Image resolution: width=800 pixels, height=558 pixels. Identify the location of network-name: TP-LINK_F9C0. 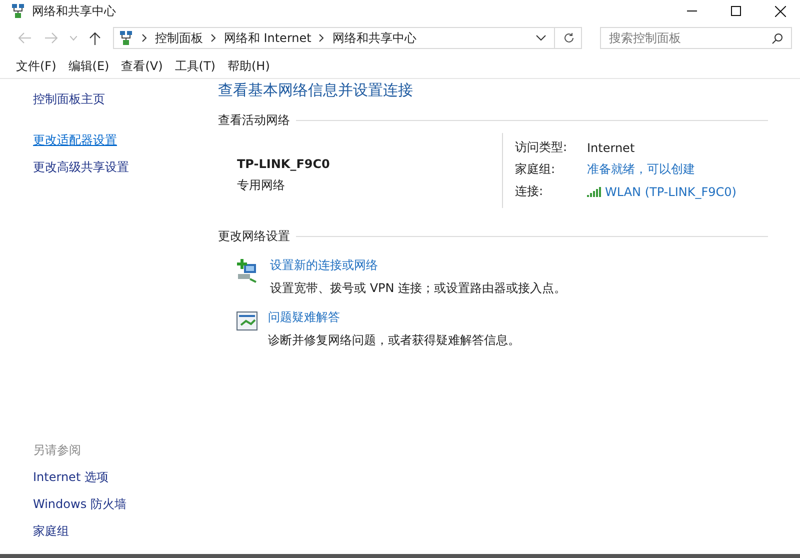
(284, 164).